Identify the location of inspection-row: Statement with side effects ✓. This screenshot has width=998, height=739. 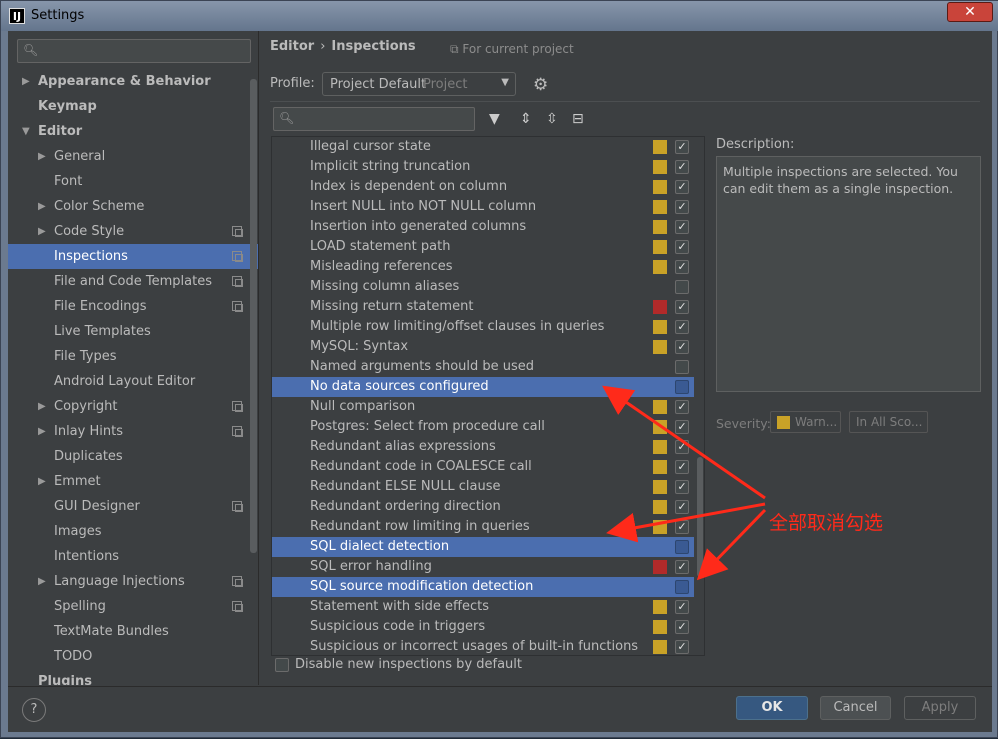
(483, 607).